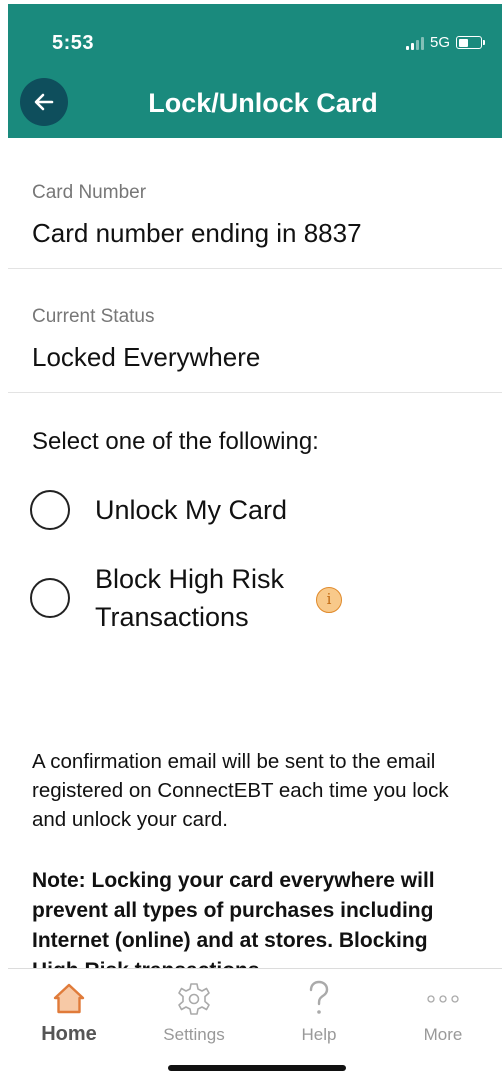  What do you see at coordinates (263, 103) in the screenshot?
I see `page-title: Lock/Unlock Card` at bounding box center [263, 103].